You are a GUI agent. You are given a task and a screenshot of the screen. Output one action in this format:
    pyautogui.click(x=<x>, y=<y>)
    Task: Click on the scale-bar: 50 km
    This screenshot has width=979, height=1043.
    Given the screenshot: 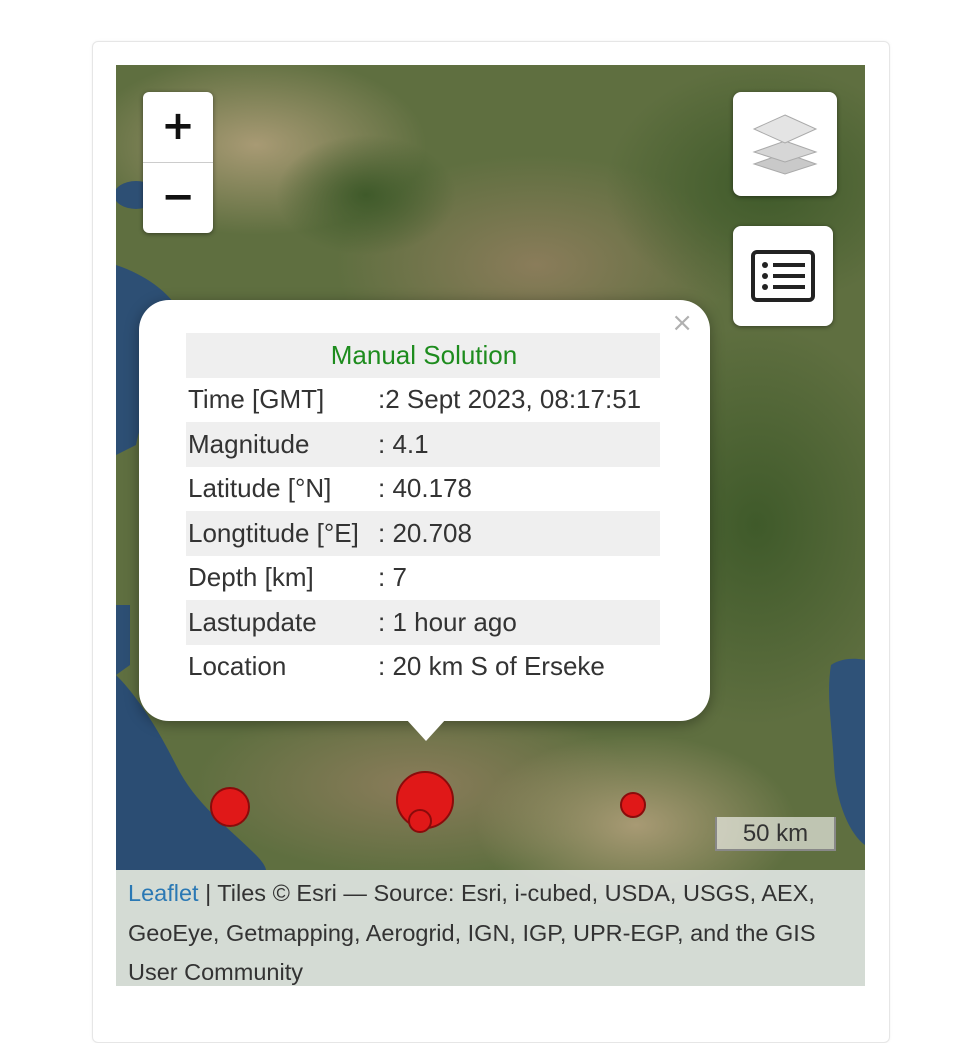 What is the action you would take?
    pyautogui.click(x=775, y=834)
    